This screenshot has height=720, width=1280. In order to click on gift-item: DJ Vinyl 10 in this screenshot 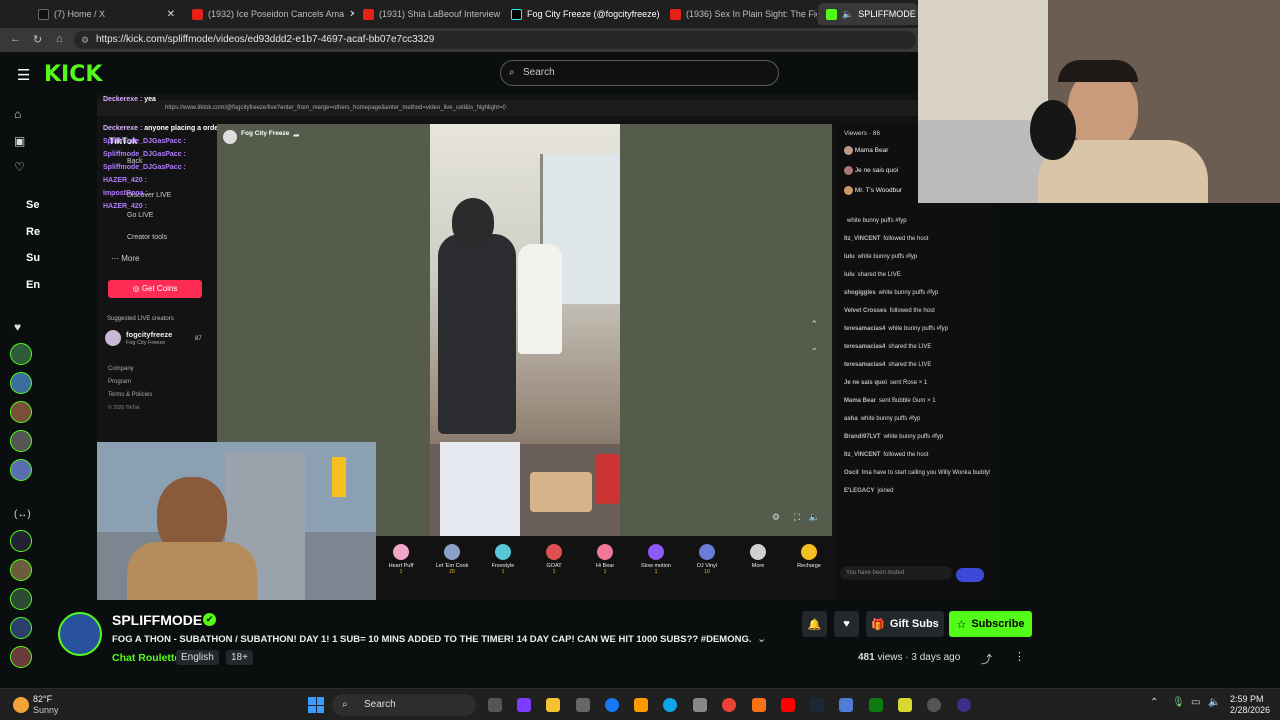, I will do `click(707, 559)`.